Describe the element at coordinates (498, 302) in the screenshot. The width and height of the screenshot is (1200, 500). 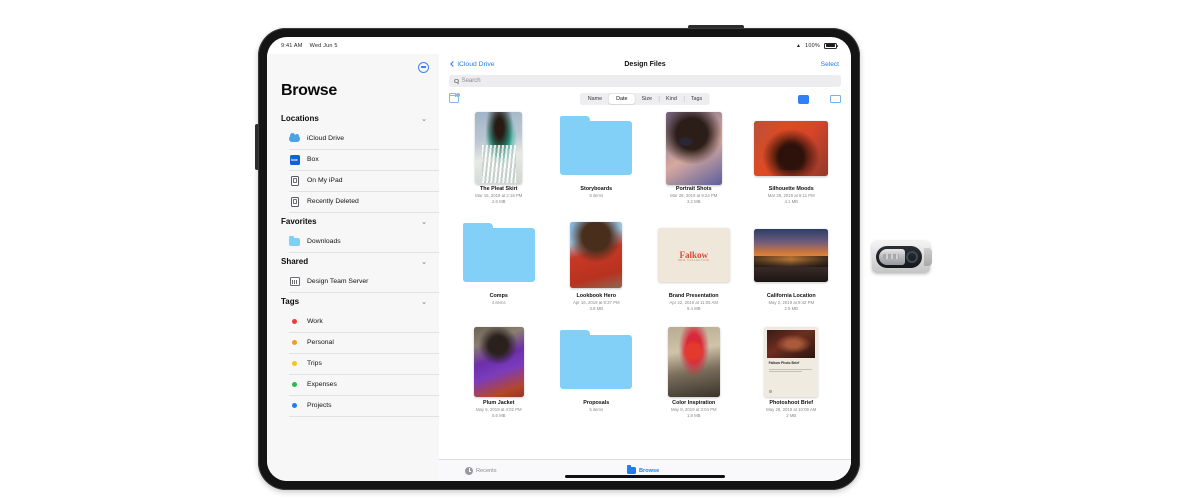
I see `file-item-count: 4 items` at that location.